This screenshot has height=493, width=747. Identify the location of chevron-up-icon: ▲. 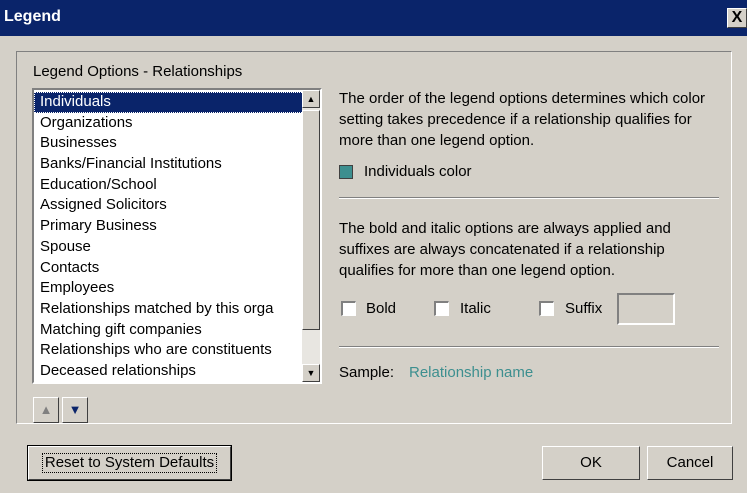
(311, 99).